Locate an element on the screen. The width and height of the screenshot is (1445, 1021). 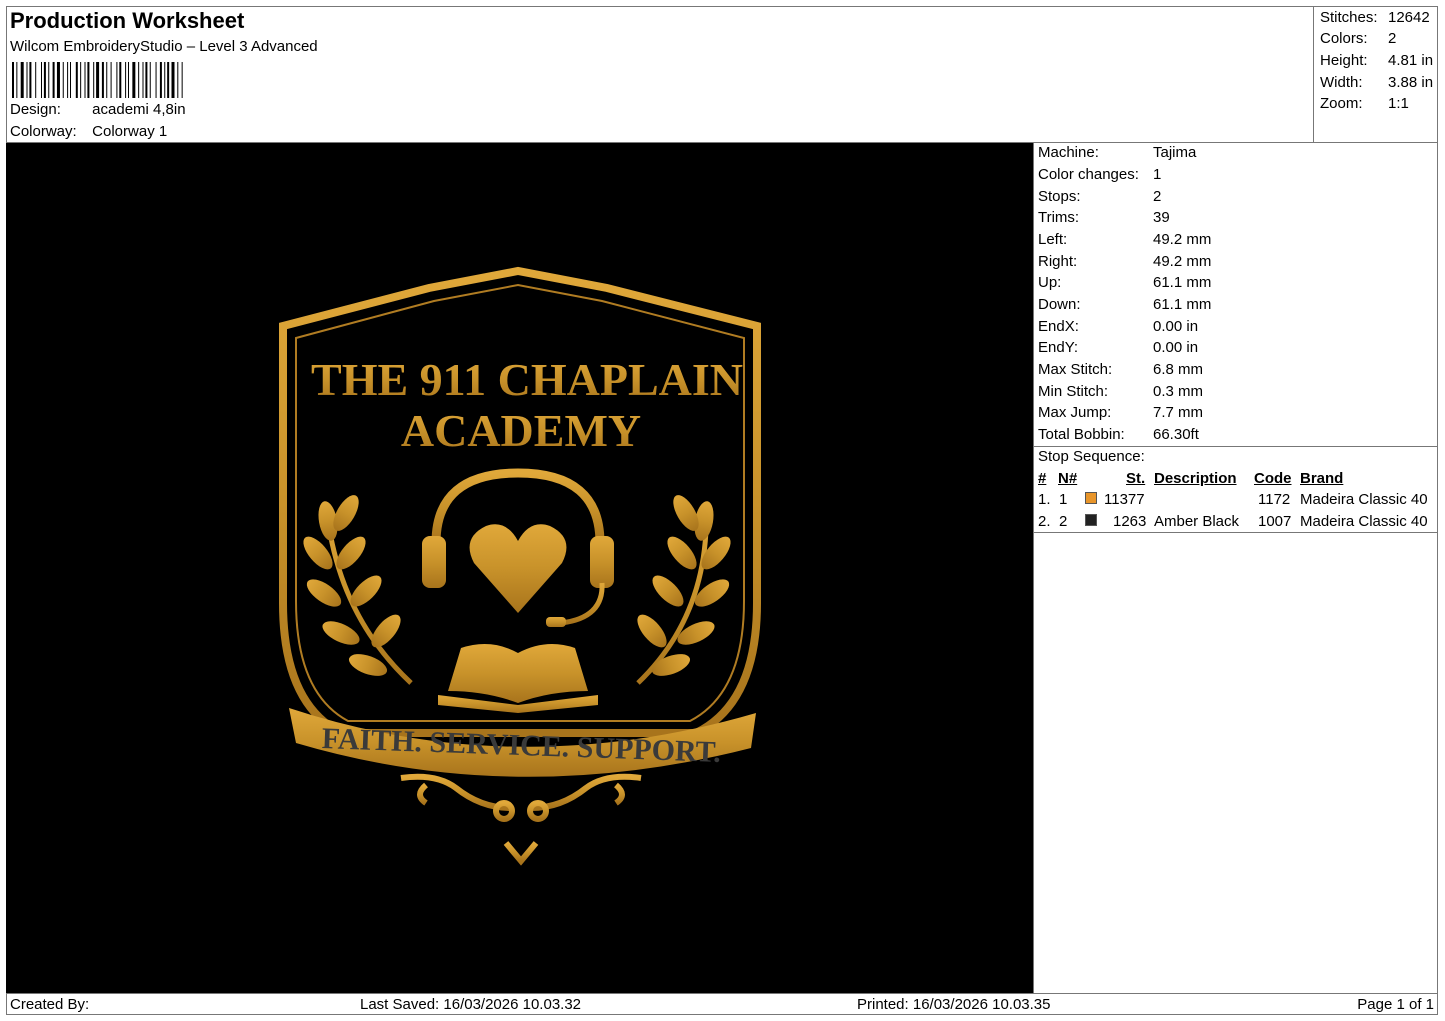
summary-value: 2 is located at coordinates (1392, 38).